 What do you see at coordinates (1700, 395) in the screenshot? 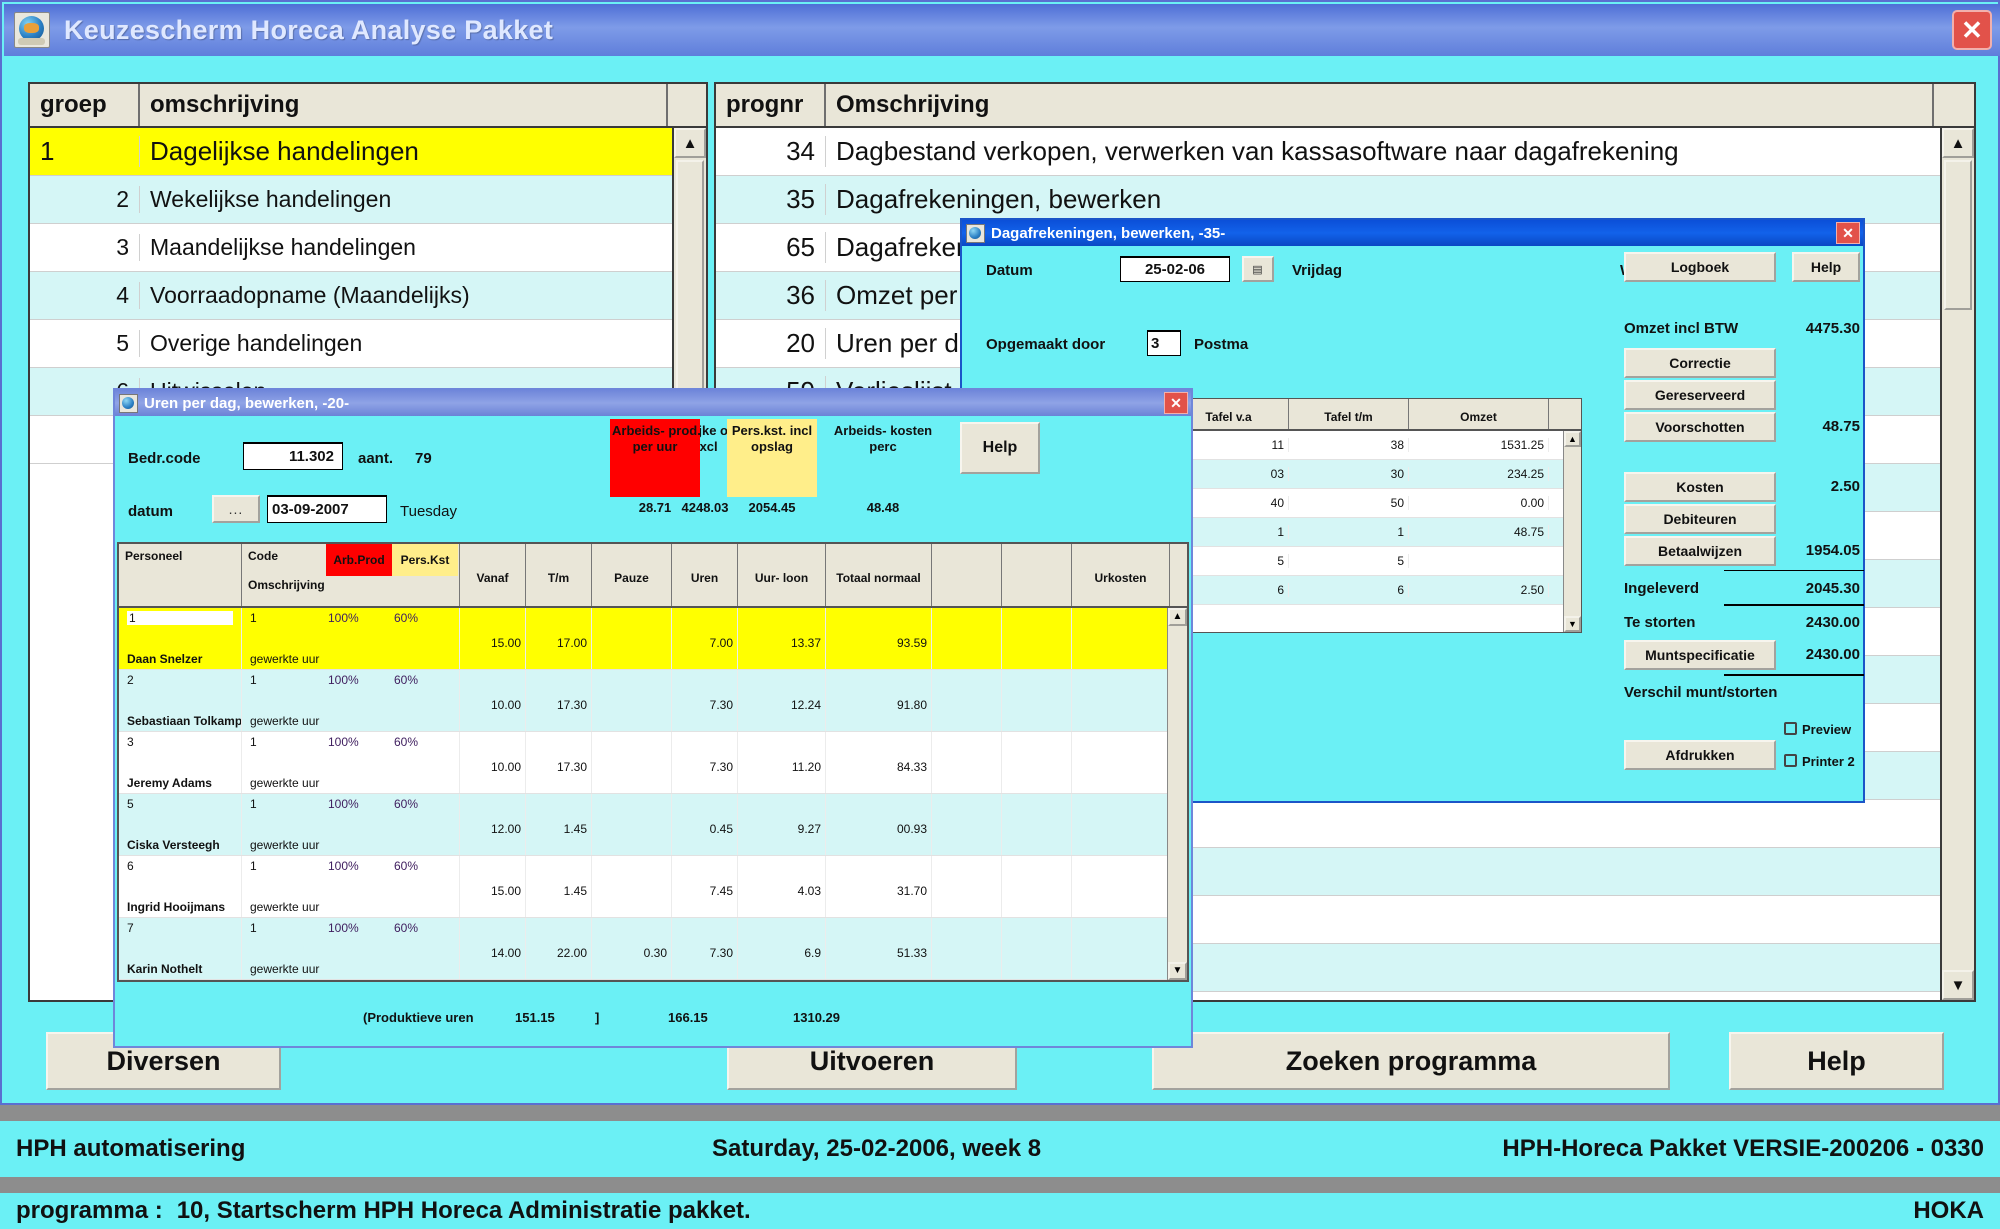
I see `gereserveerd-button: Gereserveerd` at bounding box center [1700, 395].